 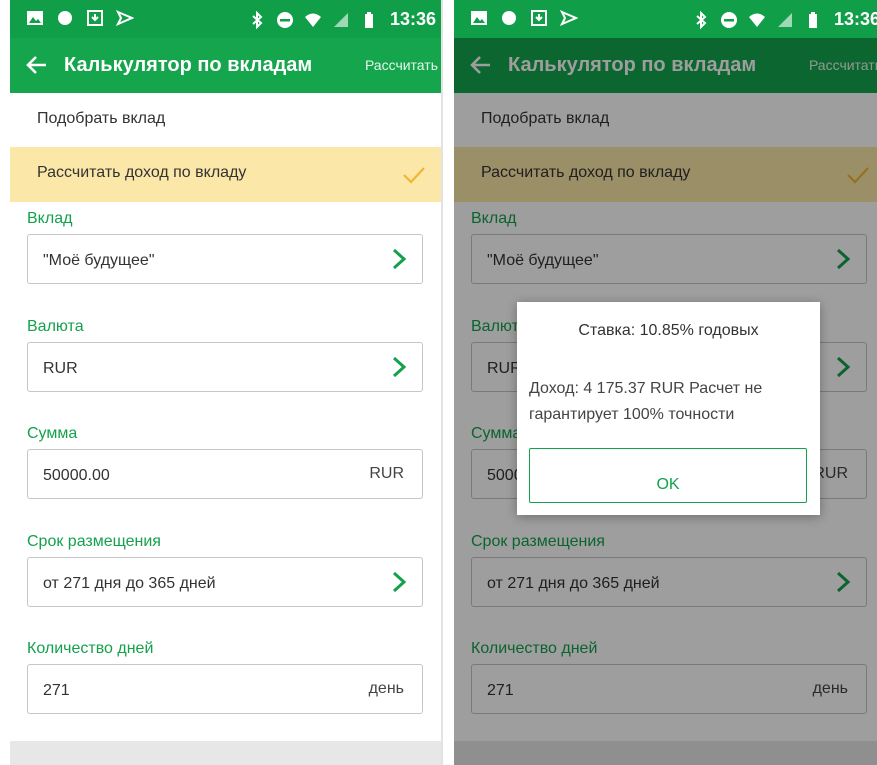 I want to click on currency-value: RUR, so click(x=60, y=368).